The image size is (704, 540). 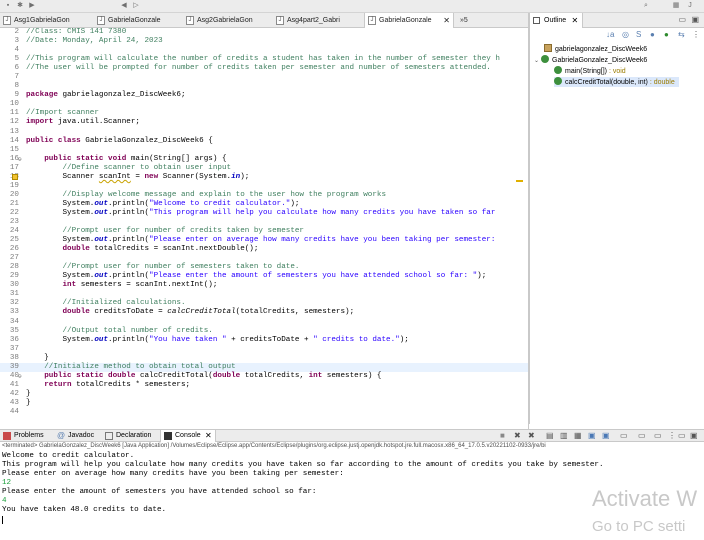 I want to click on outline-class: ⌄ GabrielaGonzalez_DiscWeek6, so click(x=590, y=60).